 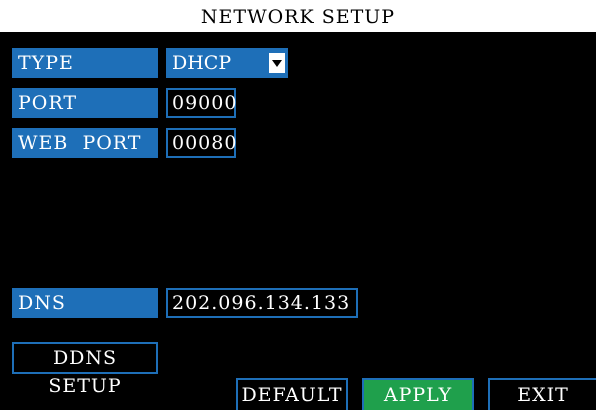 What do you see at coordinates (202, 63) in the screenshot?
I see `type-select-value: DHCP` at bounding box center [202, 63].